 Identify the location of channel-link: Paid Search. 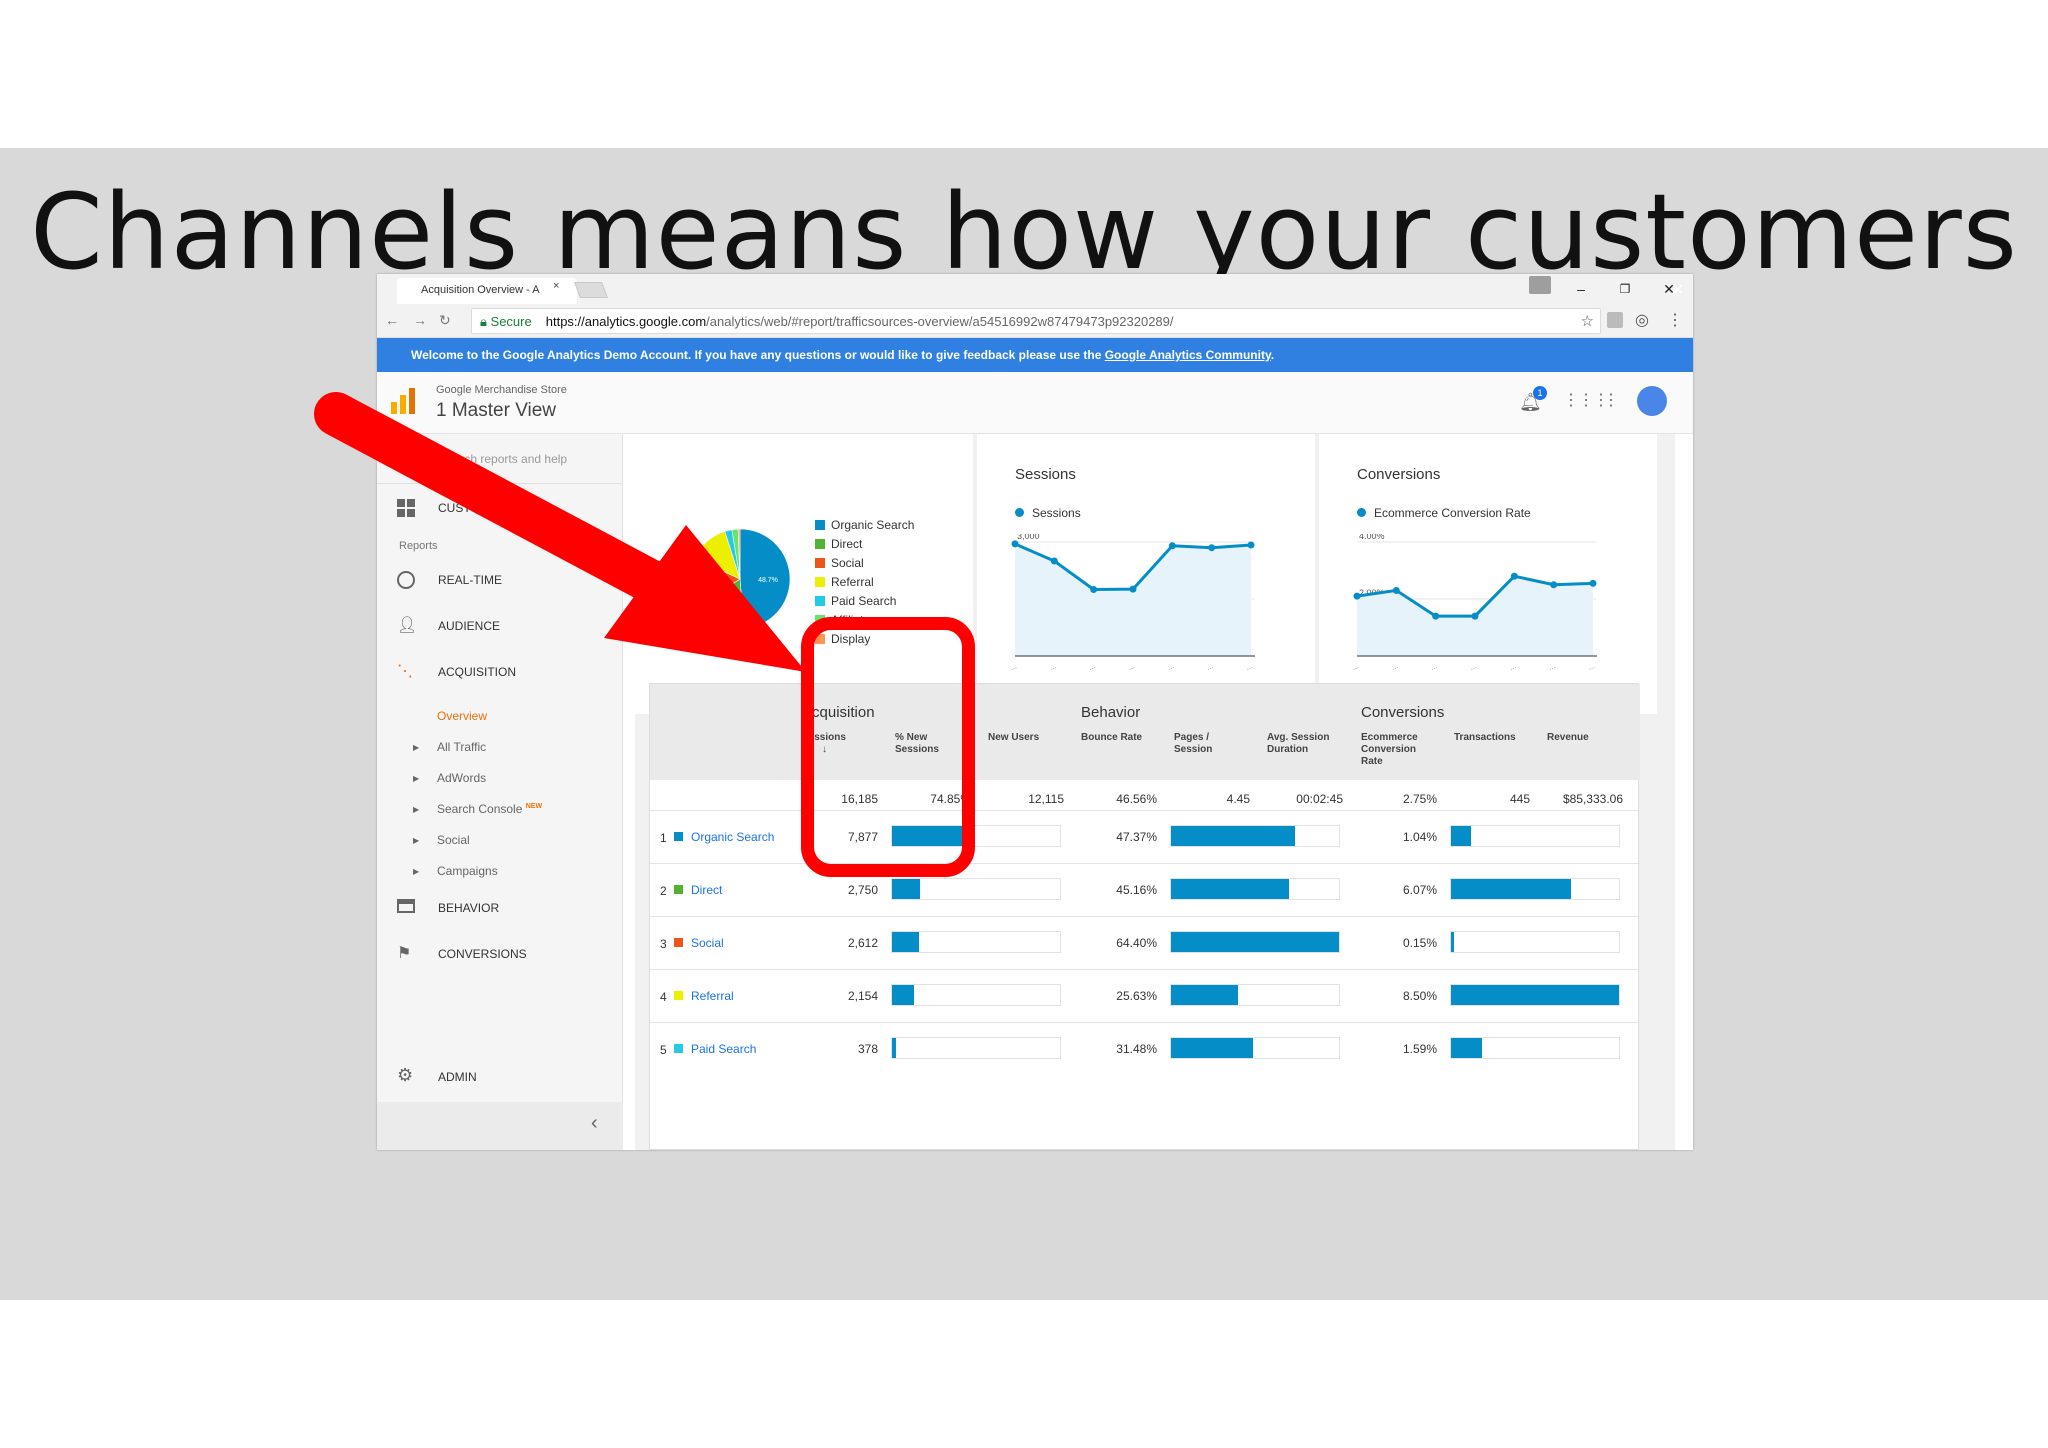
(723, 1049).